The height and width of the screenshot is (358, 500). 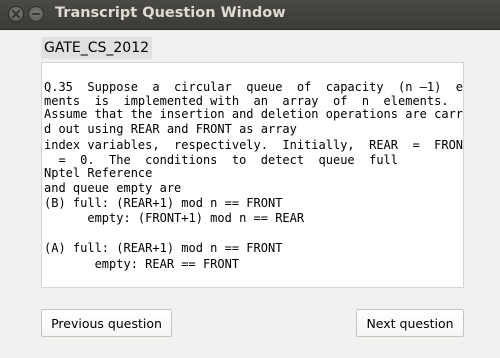 I want to click on transcript-line: Nptel Reference, so click(x=98, y=173).